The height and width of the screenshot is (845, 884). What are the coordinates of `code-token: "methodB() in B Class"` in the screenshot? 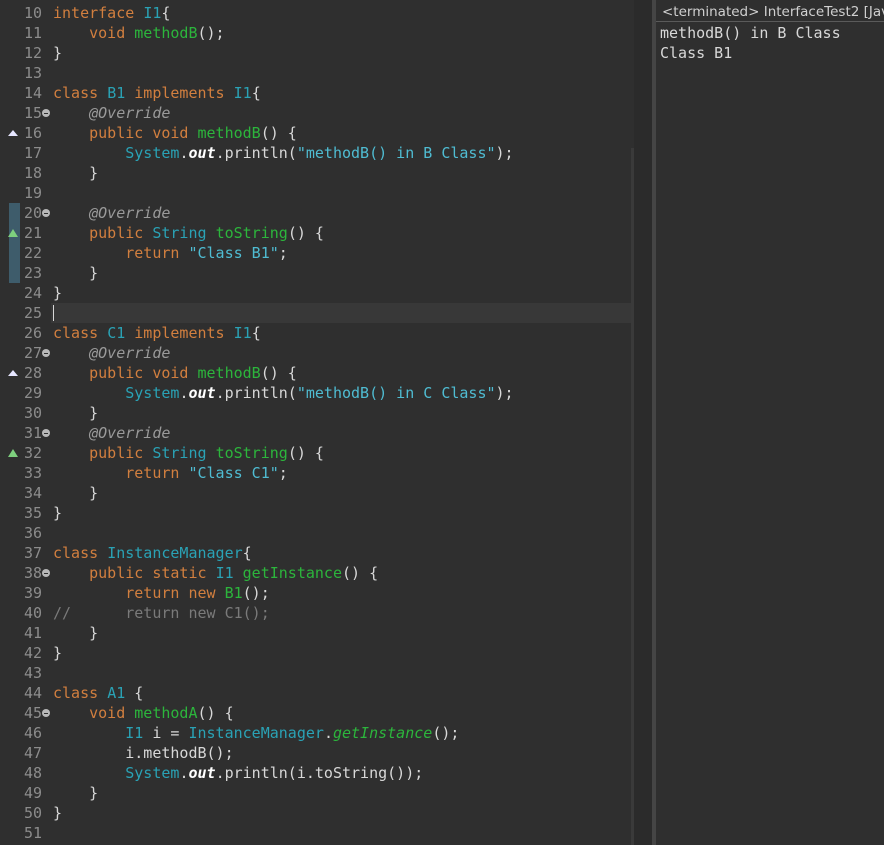 It's located at (396, 153).